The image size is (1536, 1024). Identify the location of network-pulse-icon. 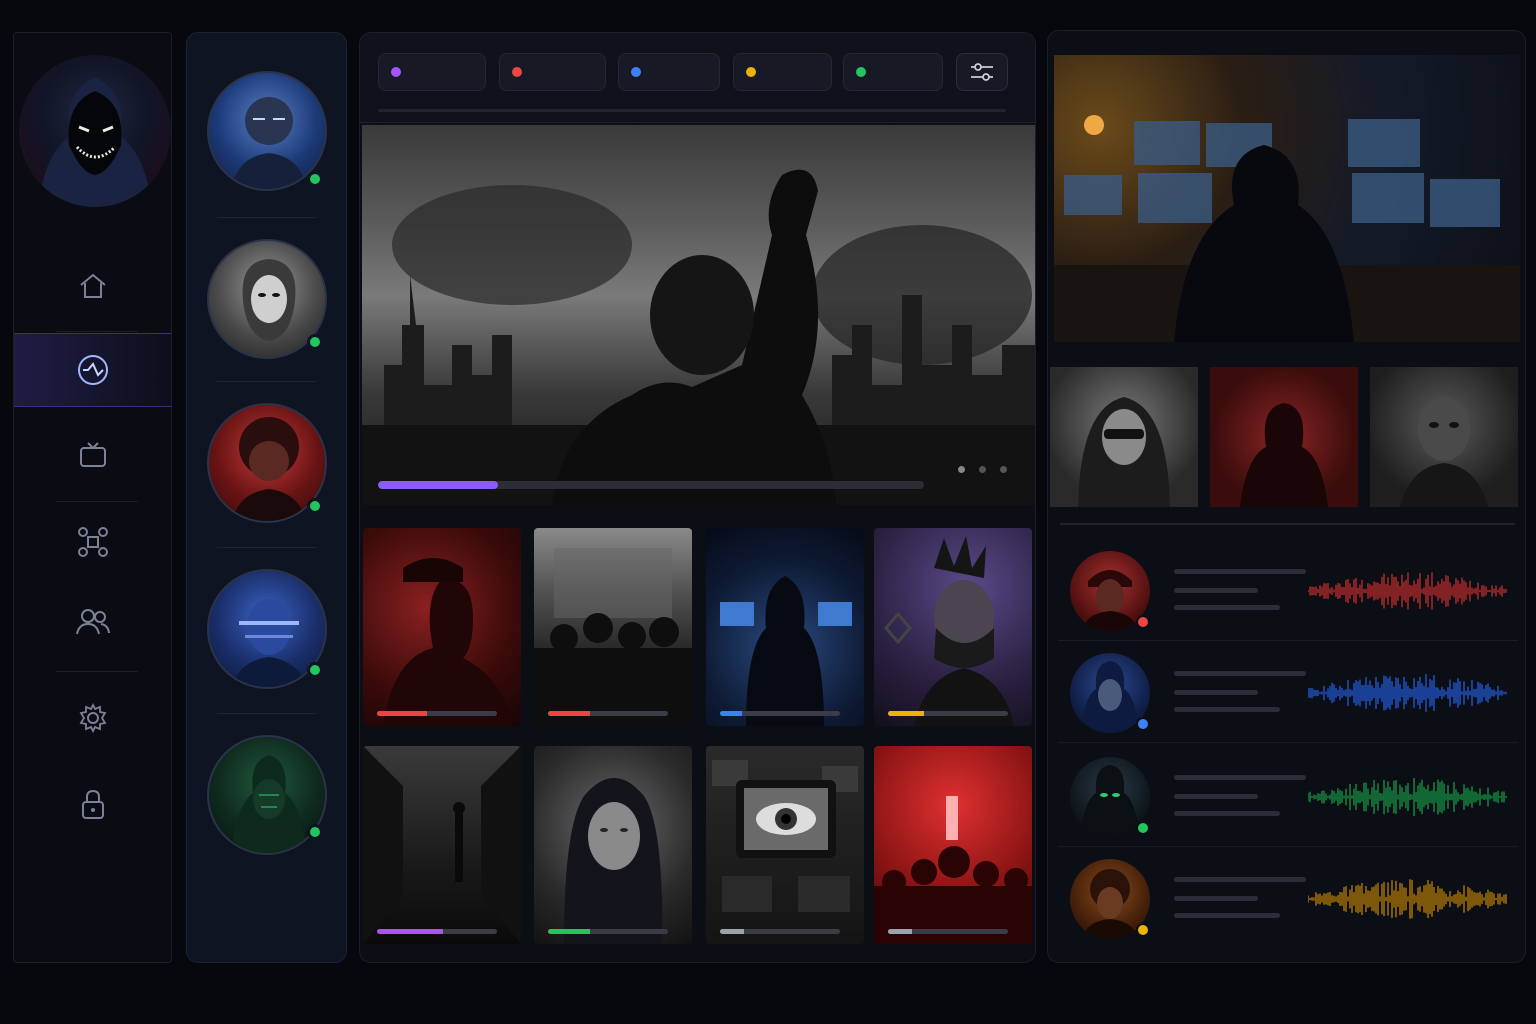
(92, 370).